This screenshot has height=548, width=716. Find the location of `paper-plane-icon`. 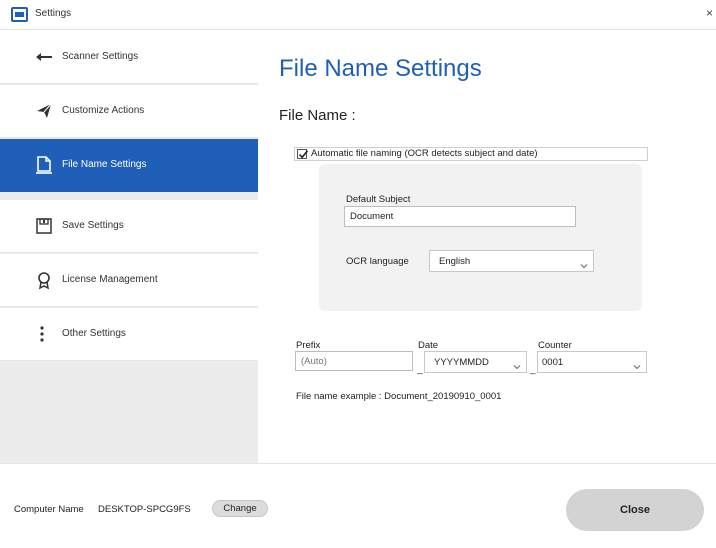

paper-plane-icon is located at coordinates (44, 111).